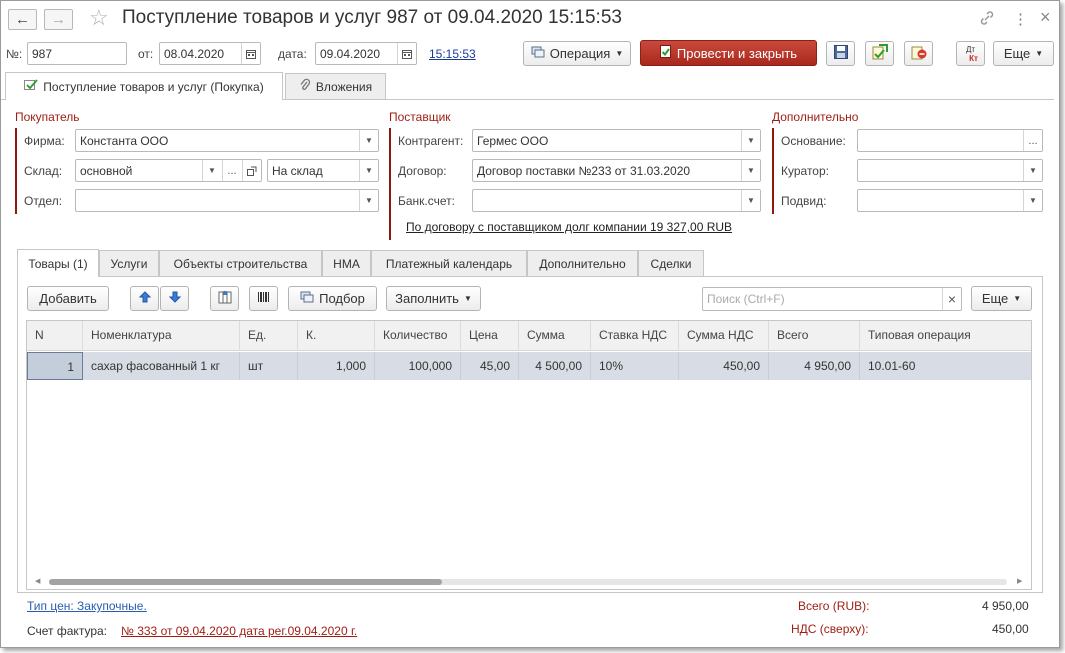  What do you see at coordinates (22, 19) in the screenshot?
I see `back-button: ←` at bounding box center [22, 19].